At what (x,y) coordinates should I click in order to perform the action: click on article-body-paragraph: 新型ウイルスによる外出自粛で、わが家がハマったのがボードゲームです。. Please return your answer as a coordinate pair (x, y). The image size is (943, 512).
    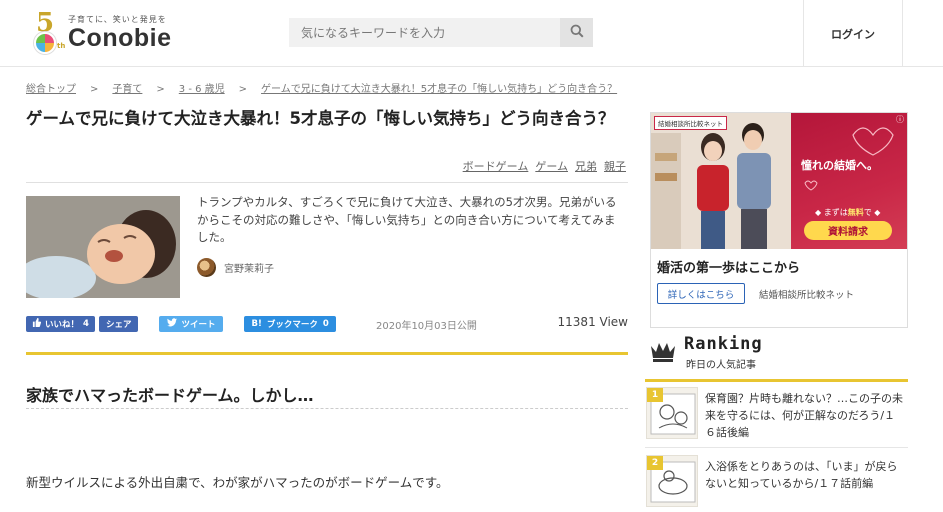
    Looking at the image, I should click on (237, 482).